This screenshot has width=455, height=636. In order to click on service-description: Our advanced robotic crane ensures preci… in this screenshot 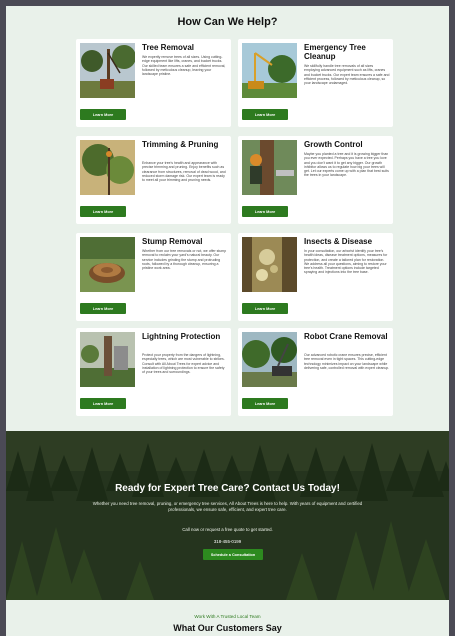, I will do `click(347, 361)`.